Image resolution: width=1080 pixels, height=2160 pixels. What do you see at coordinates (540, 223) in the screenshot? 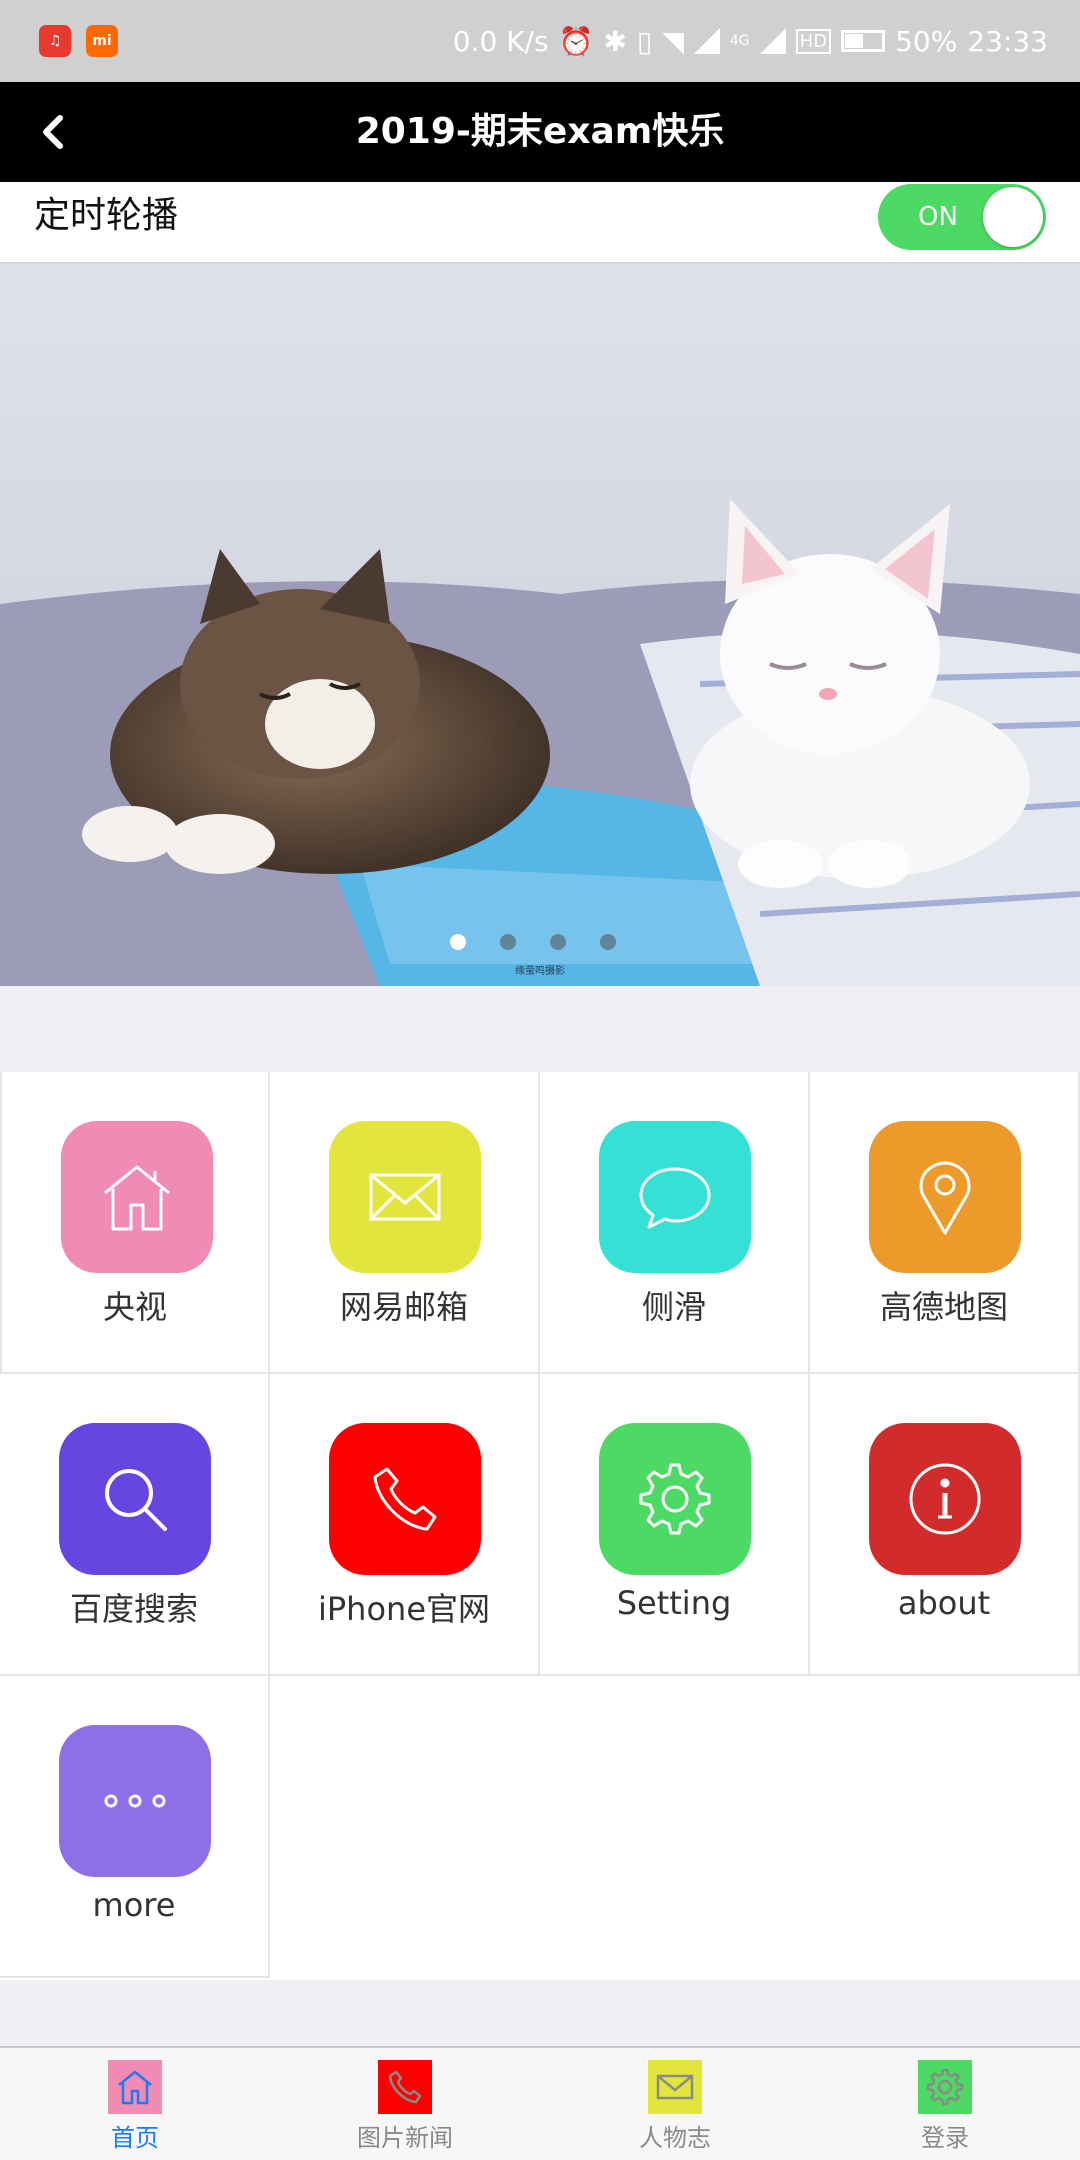
I see `auto-carousel-row: 定时轮播 ON` at bounding box center [540, 223].